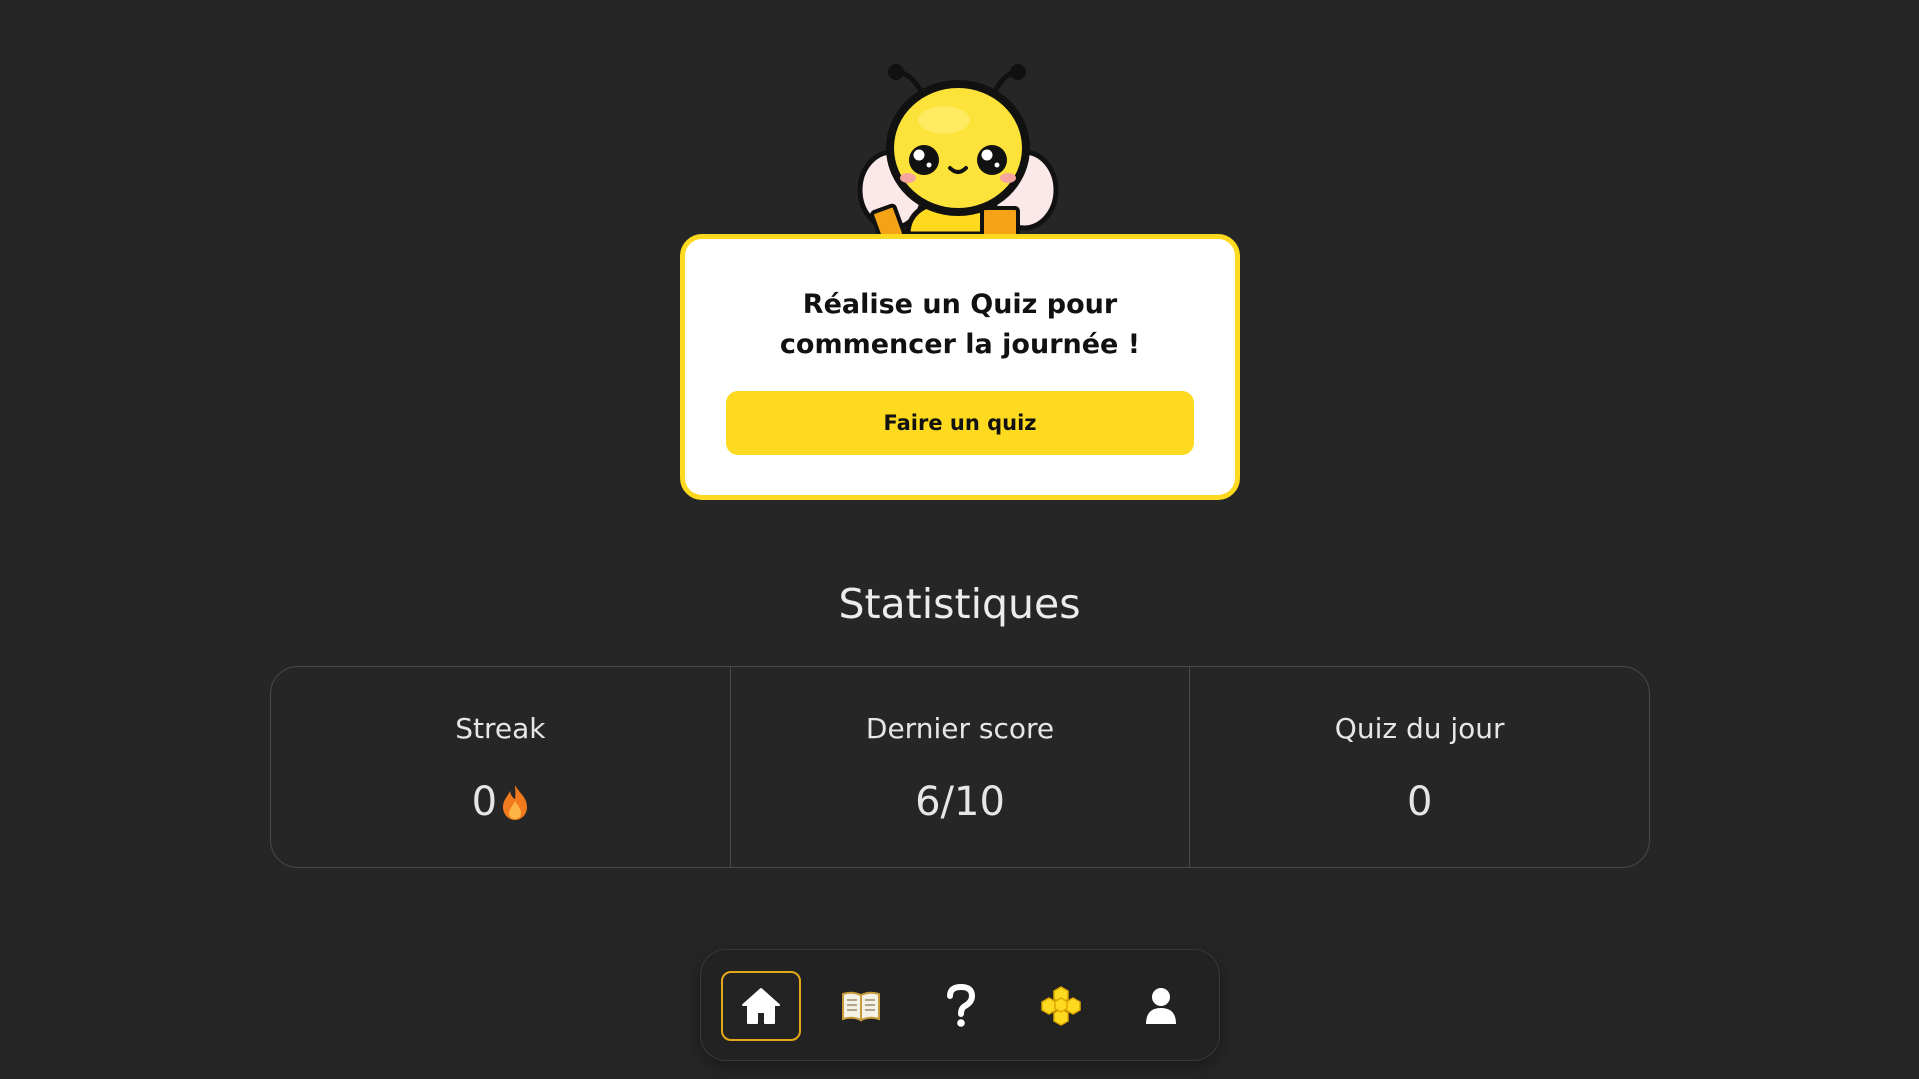 The width and height of the screenshot is (1919, 1079). I want to click on home-icon, so click(761, 1006).